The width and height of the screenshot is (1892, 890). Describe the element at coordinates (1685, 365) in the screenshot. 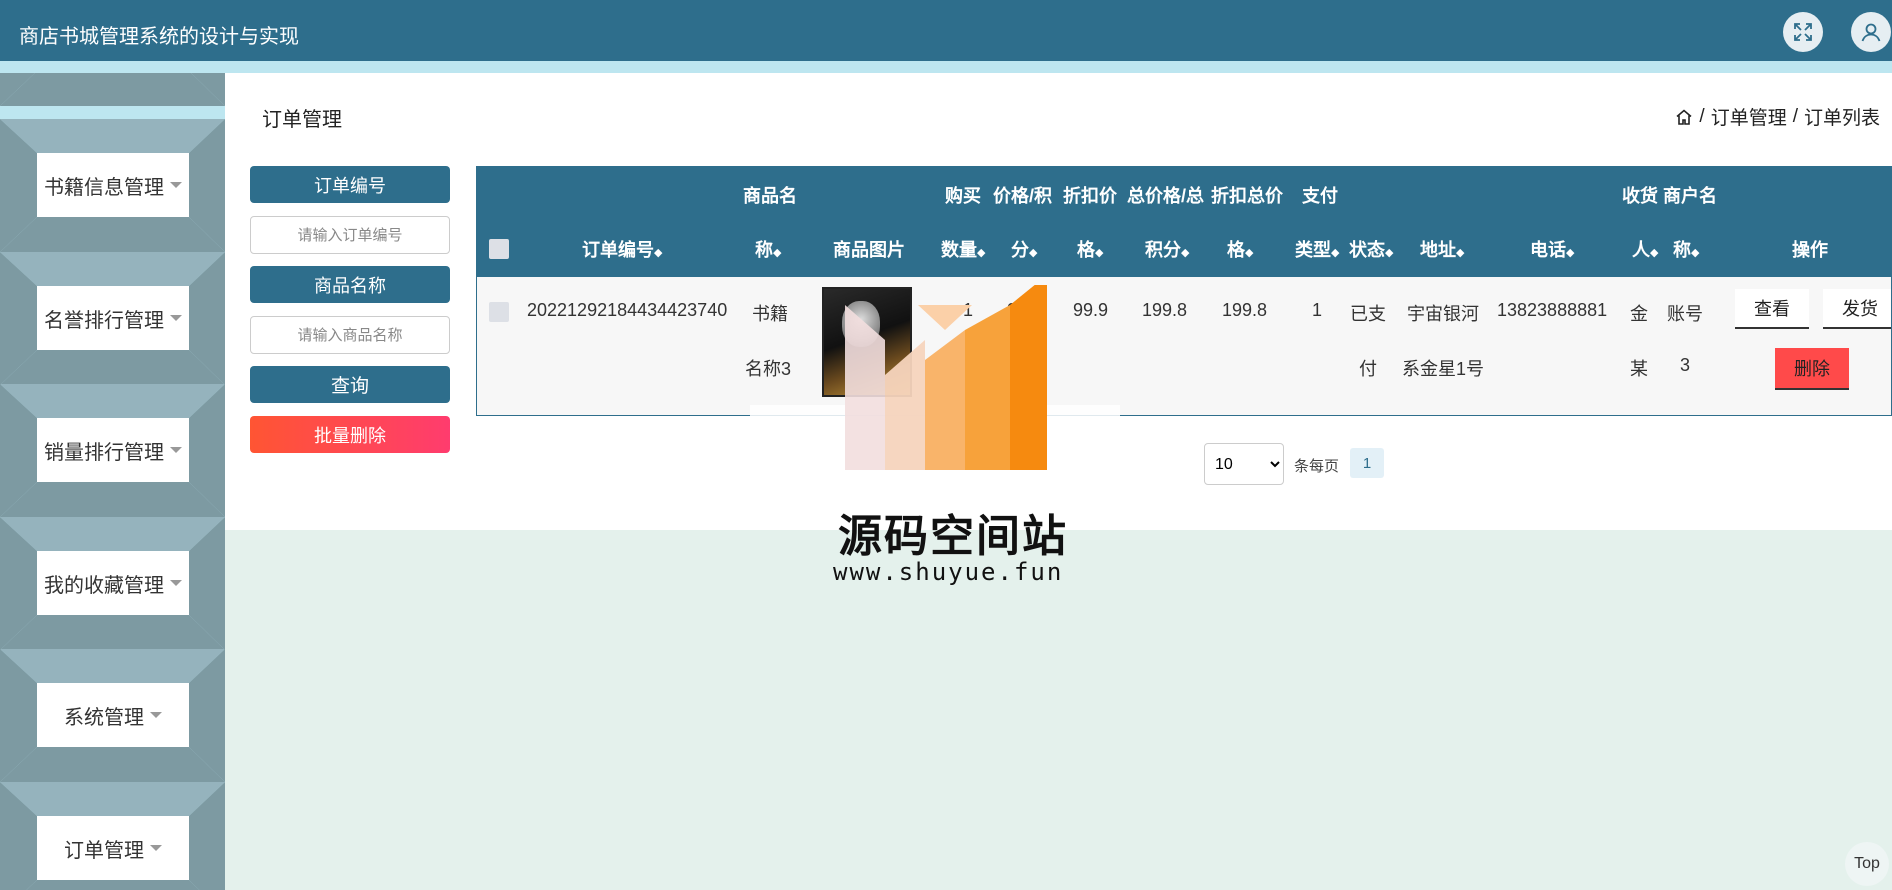

I see `cell-merchant-2: 3` at that location.